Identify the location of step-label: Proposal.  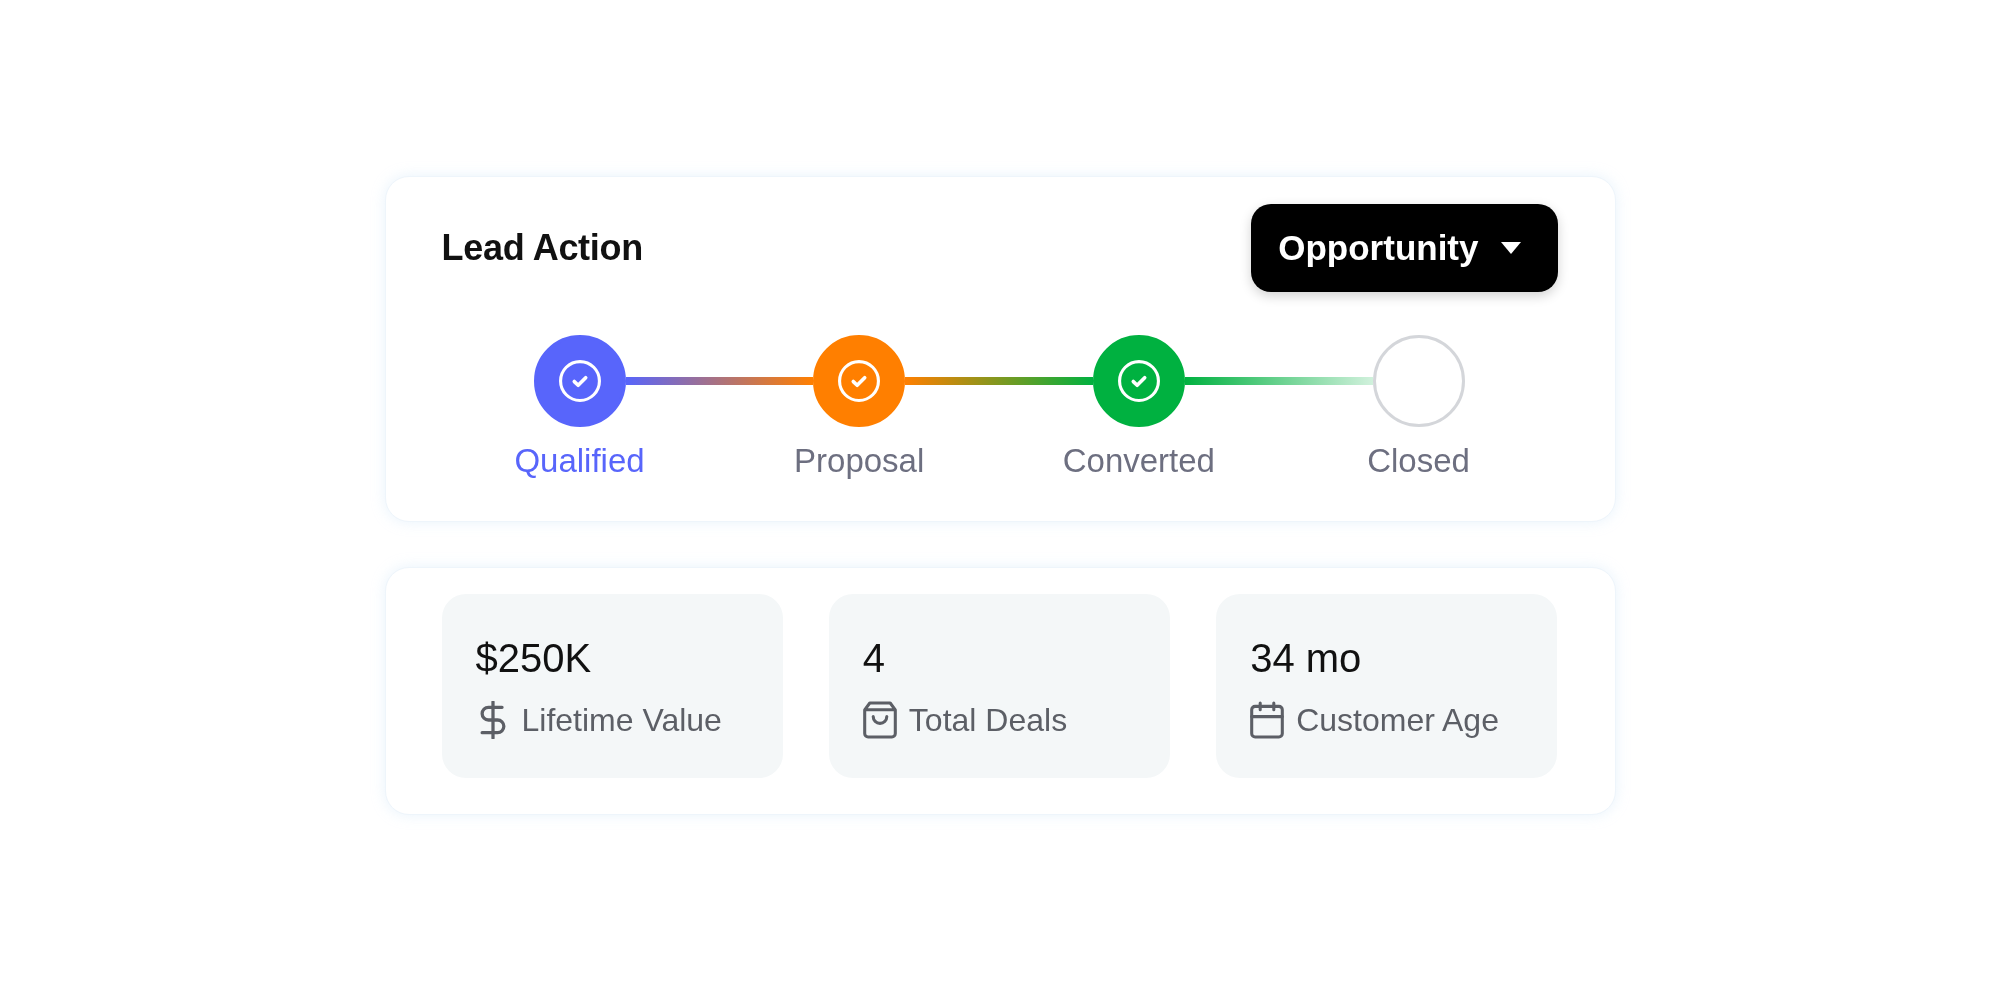
(859, 461).